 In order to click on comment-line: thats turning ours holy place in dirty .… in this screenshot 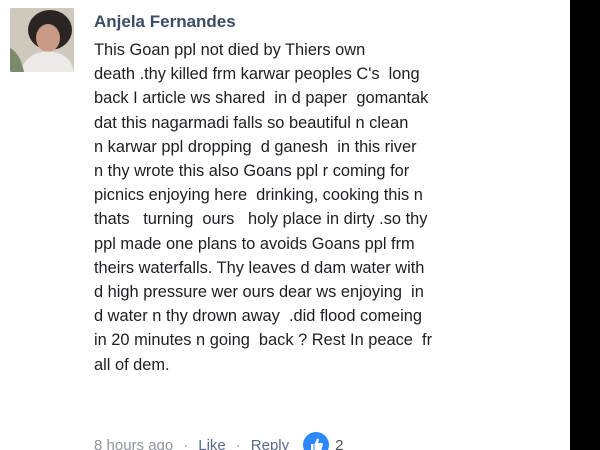, I will do `click(261, 219)`.